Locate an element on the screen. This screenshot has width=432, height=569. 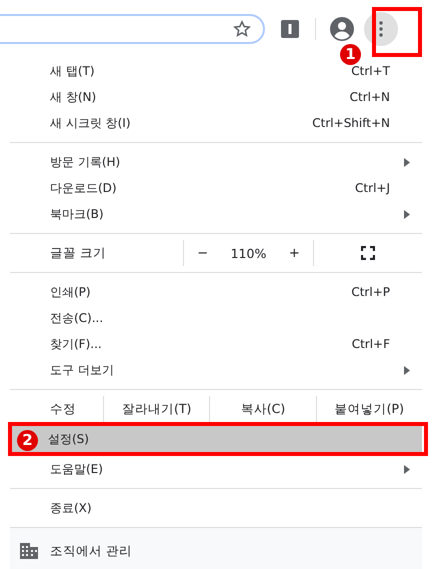
menu-item: 인쇄(P) Ctrl+P is located at coordinates (216, 292).